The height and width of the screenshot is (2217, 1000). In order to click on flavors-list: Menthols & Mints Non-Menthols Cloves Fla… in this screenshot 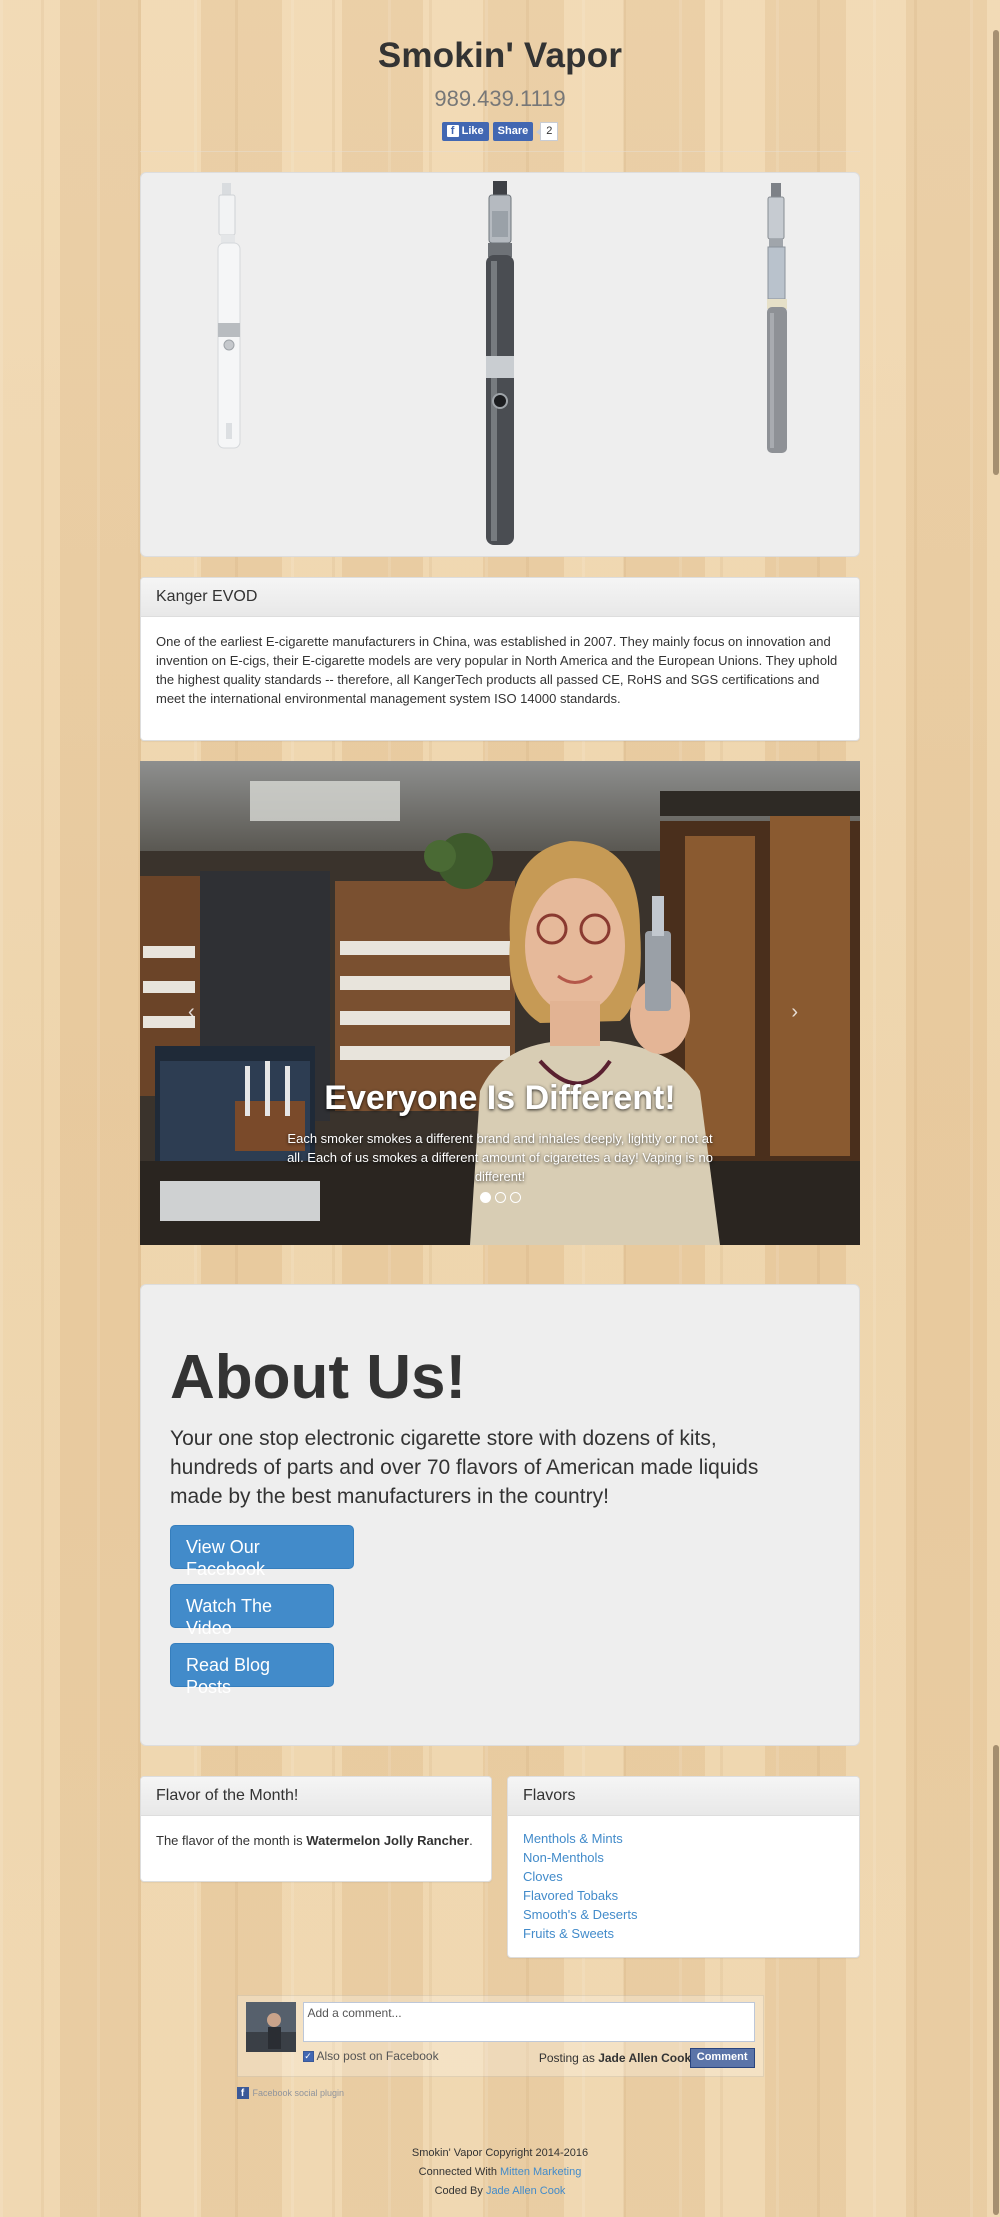, I will do `click(683, 1886)`.